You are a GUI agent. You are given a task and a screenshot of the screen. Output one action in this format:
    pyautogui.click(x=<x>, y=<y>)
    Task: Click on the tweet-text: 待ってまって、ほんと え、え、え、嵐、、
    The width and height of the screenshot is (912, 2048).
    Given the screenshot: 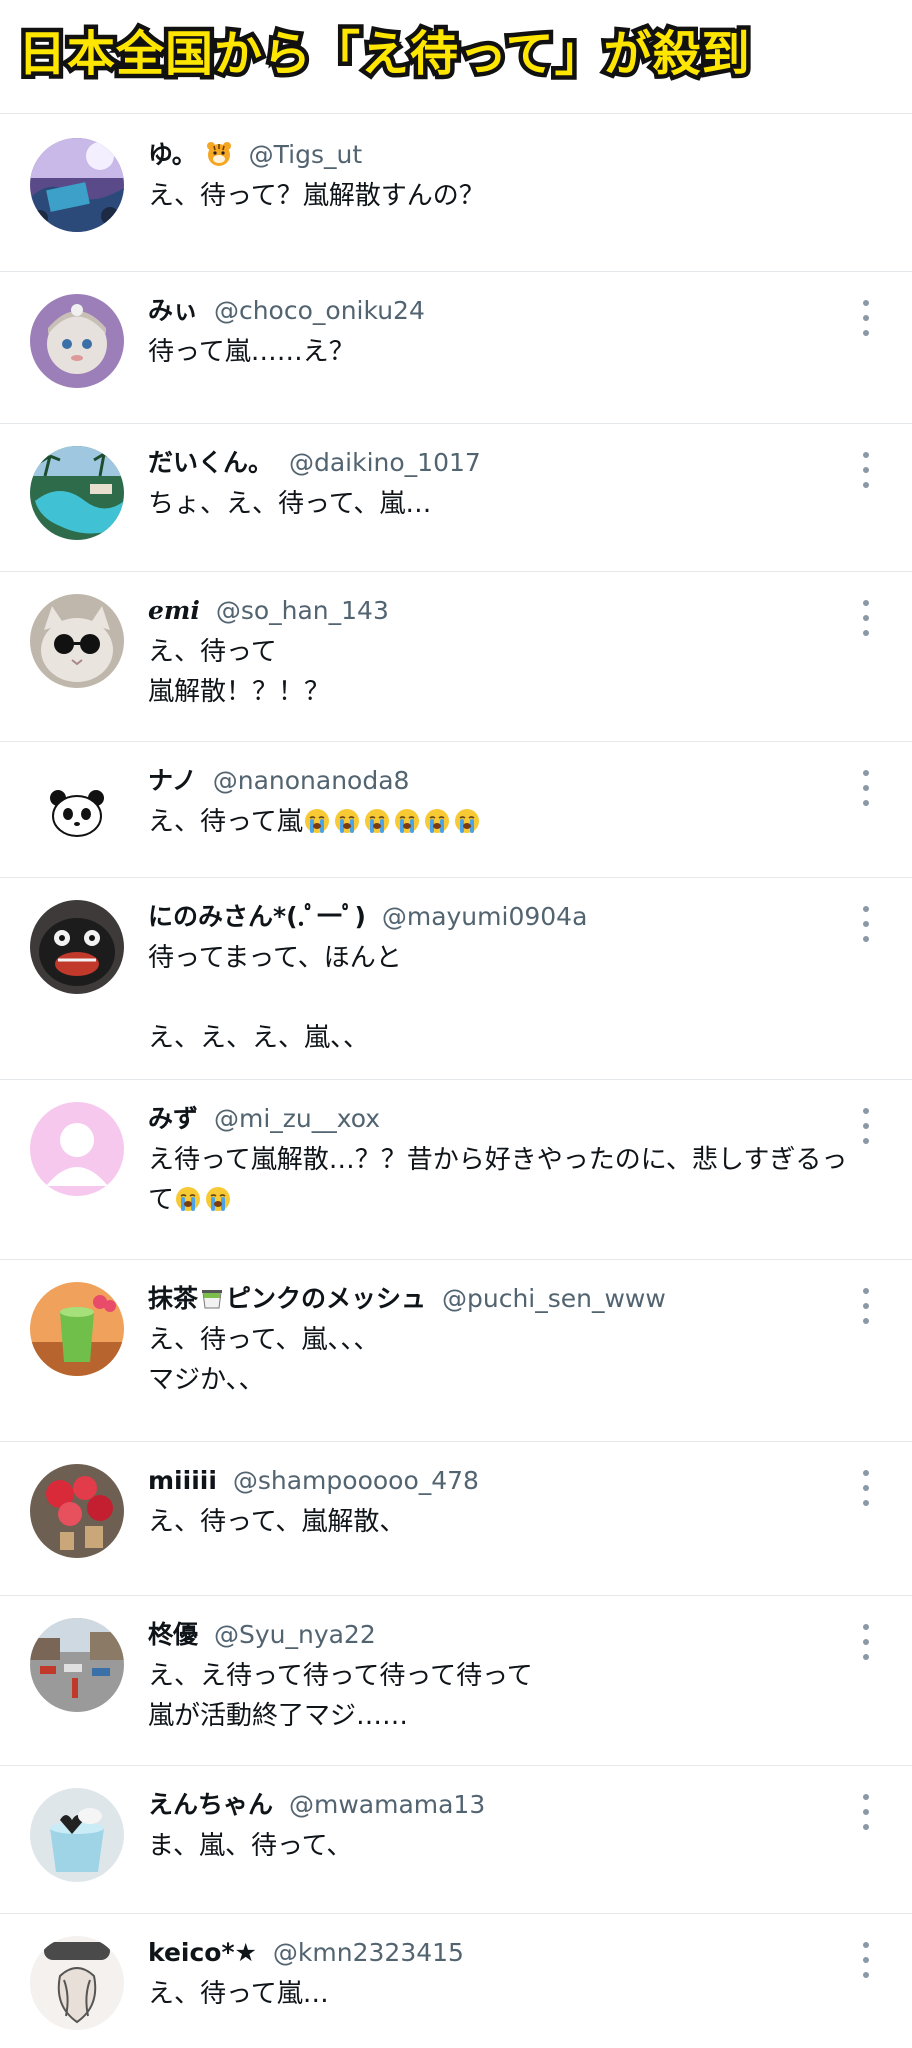 What is the action you would take?
    pyautogui.click(x=275, y=998)
    